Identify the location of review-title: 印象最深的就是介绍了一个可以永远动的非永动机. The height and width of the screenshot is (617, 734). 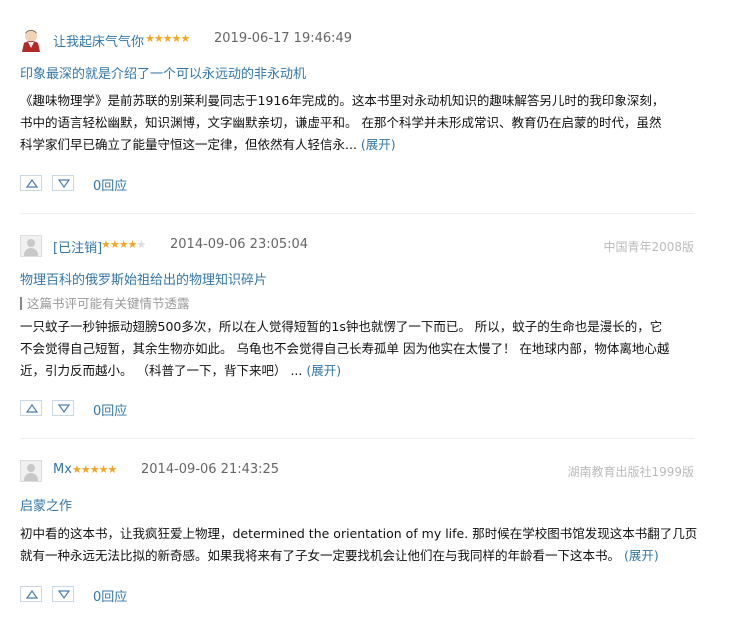
(163, 72).